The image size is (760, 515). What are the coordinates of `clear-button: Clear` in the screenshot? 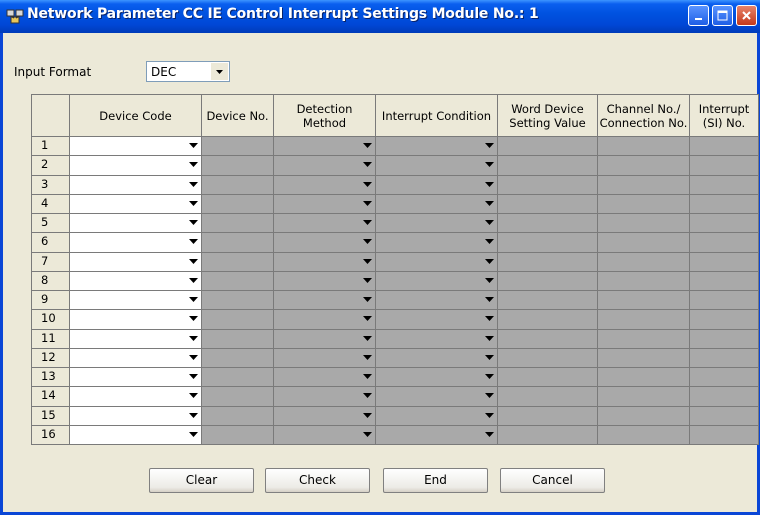 It's located at (201, 480).